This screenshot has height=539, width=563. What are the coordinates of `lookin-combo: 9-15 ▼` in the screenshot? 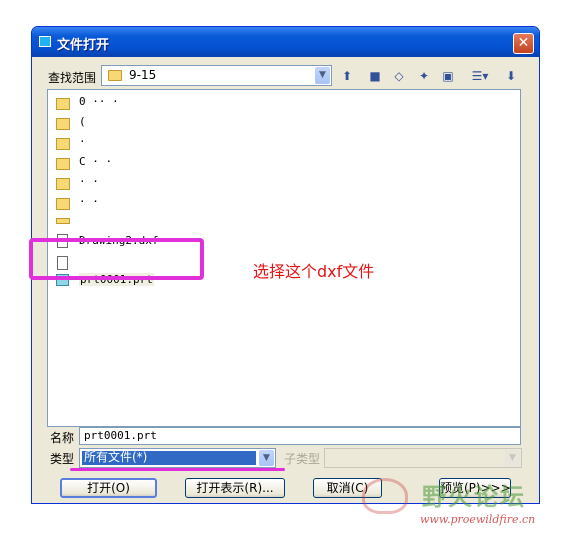 It's located at (216, 75).